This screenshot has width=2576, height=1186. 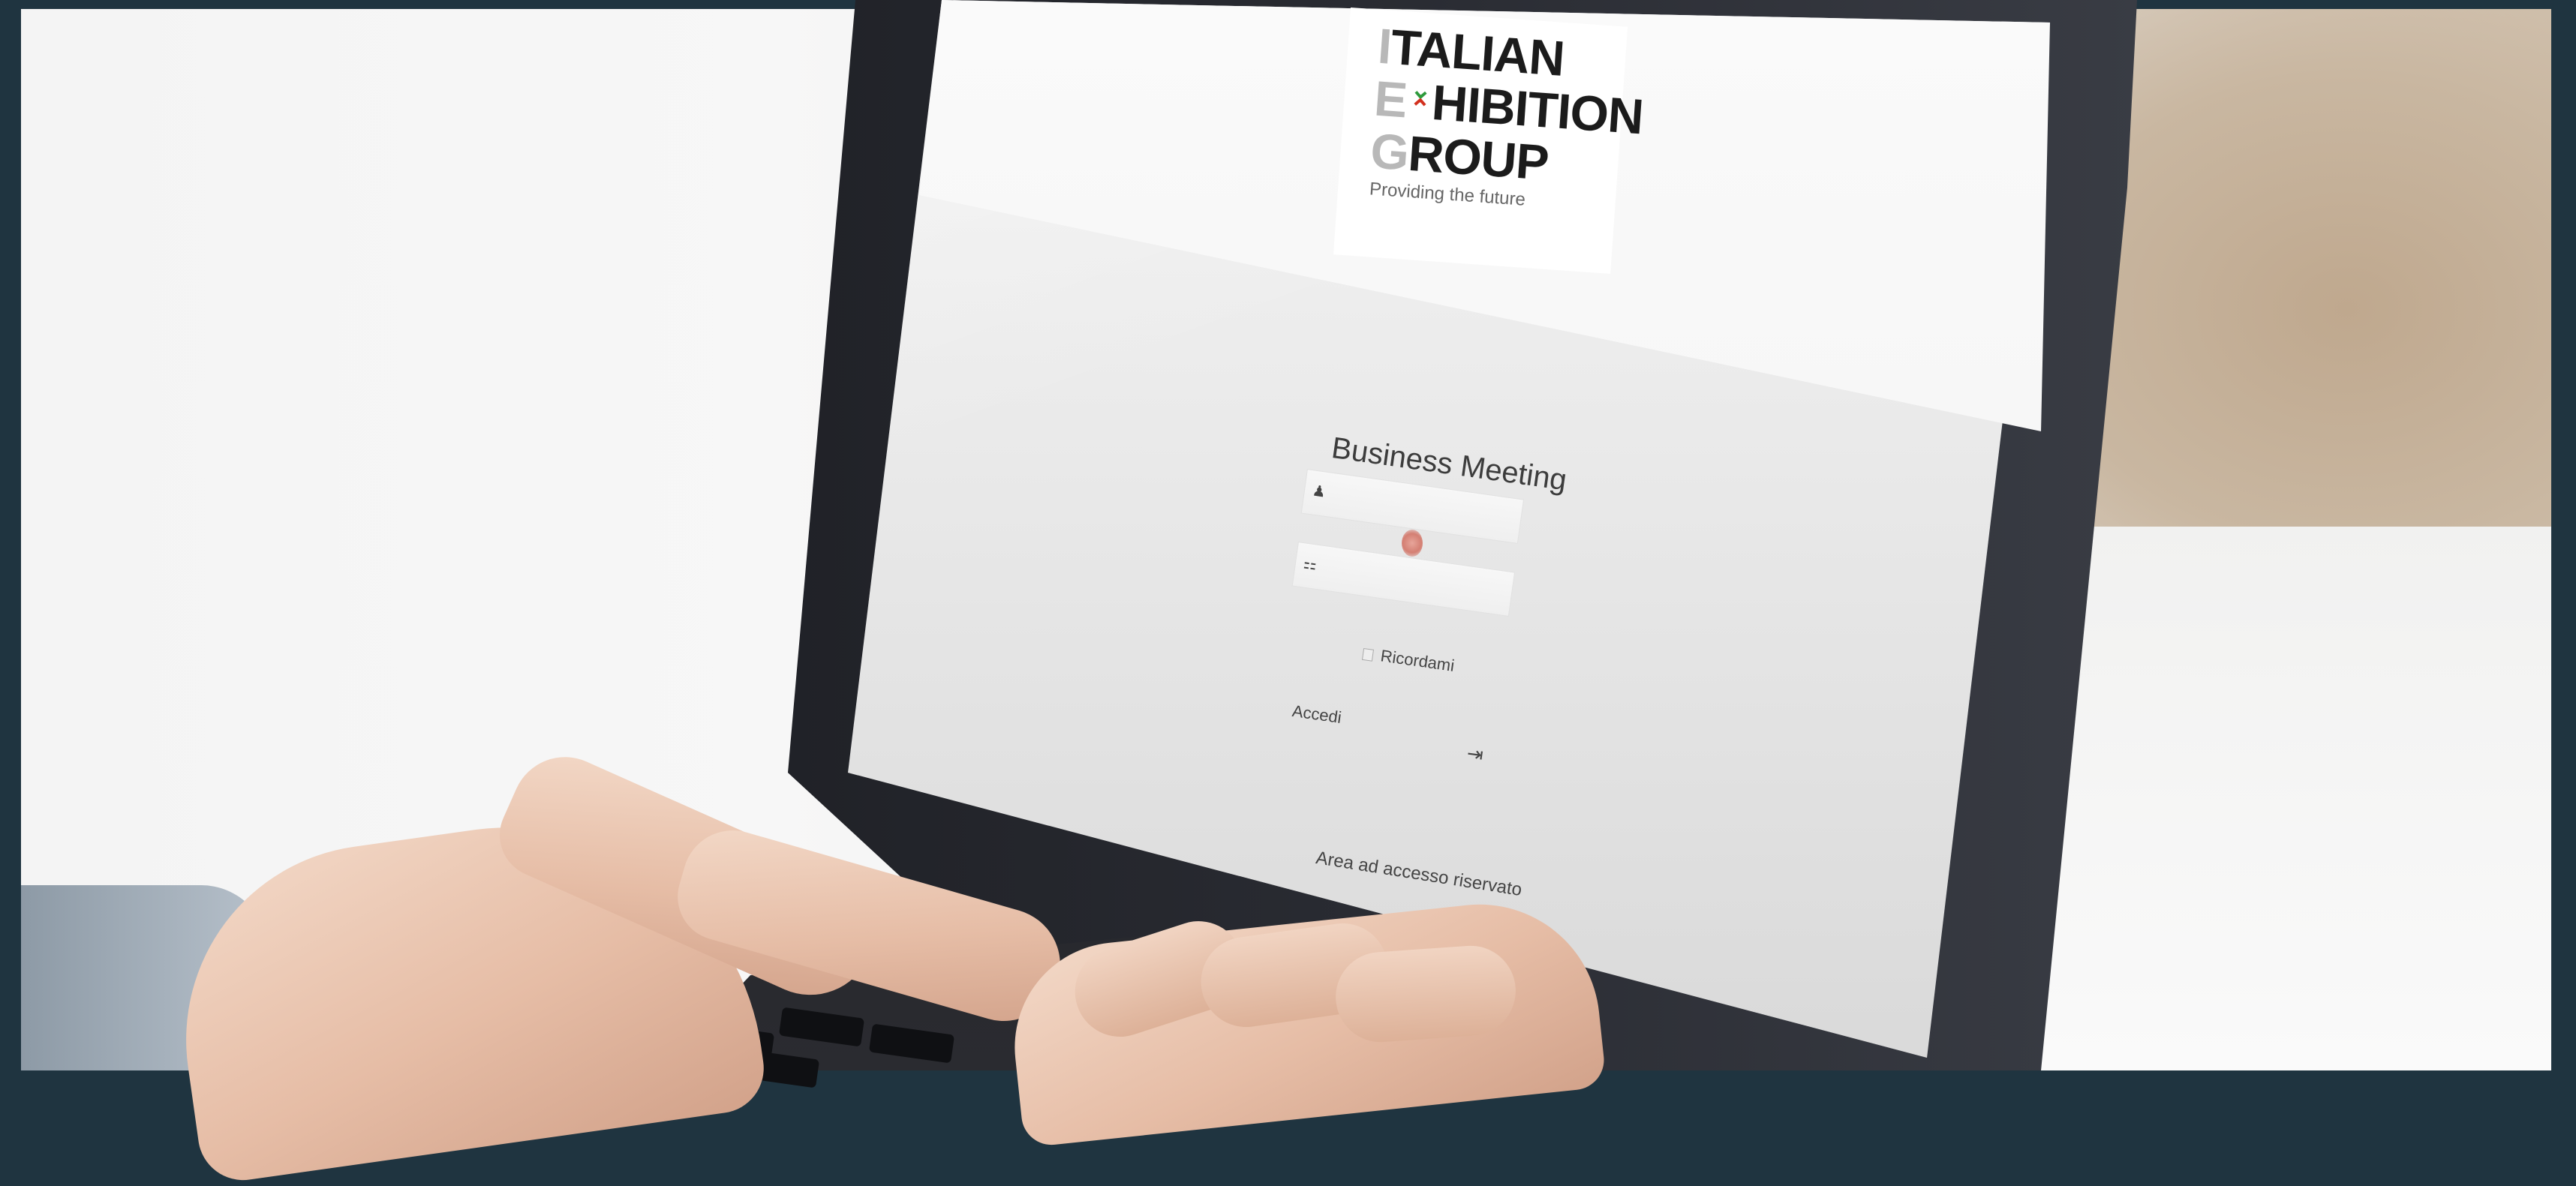 What do you see at coordinates (1319, 491) in the screenshot?
I see `user-icon: ♟` at bounding box center [1319, 491].